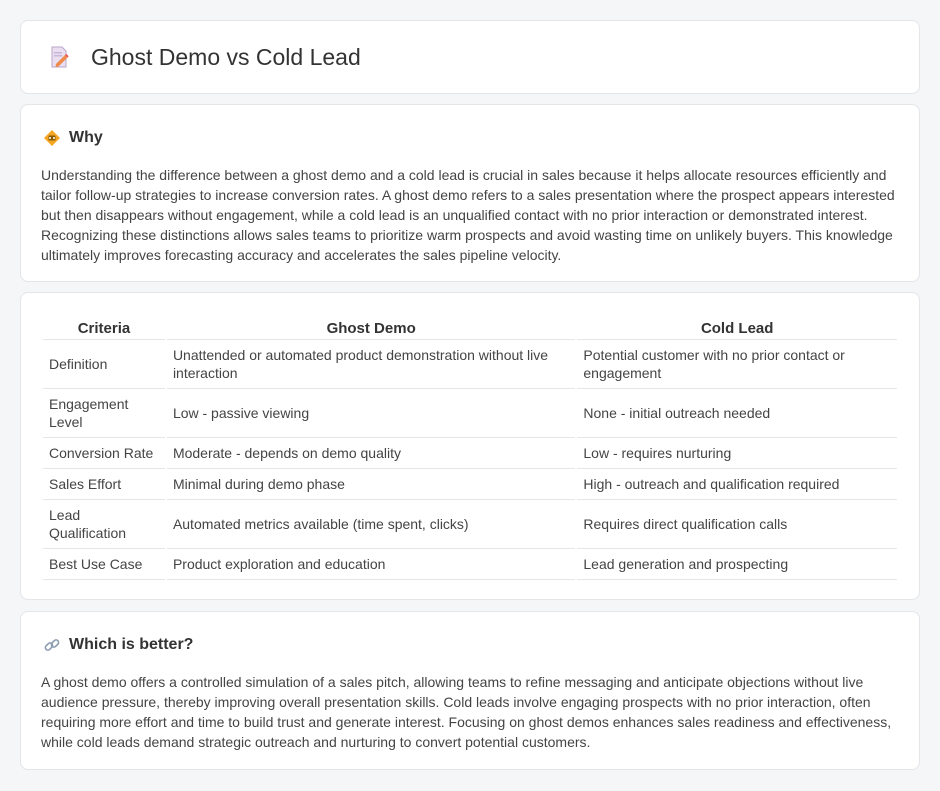 The width and height of the screenshot is (940, 791). Describe the element at coordinates (737, 453) in the screenshot. I see `table-cell: Low - requires nurturing` at that location.